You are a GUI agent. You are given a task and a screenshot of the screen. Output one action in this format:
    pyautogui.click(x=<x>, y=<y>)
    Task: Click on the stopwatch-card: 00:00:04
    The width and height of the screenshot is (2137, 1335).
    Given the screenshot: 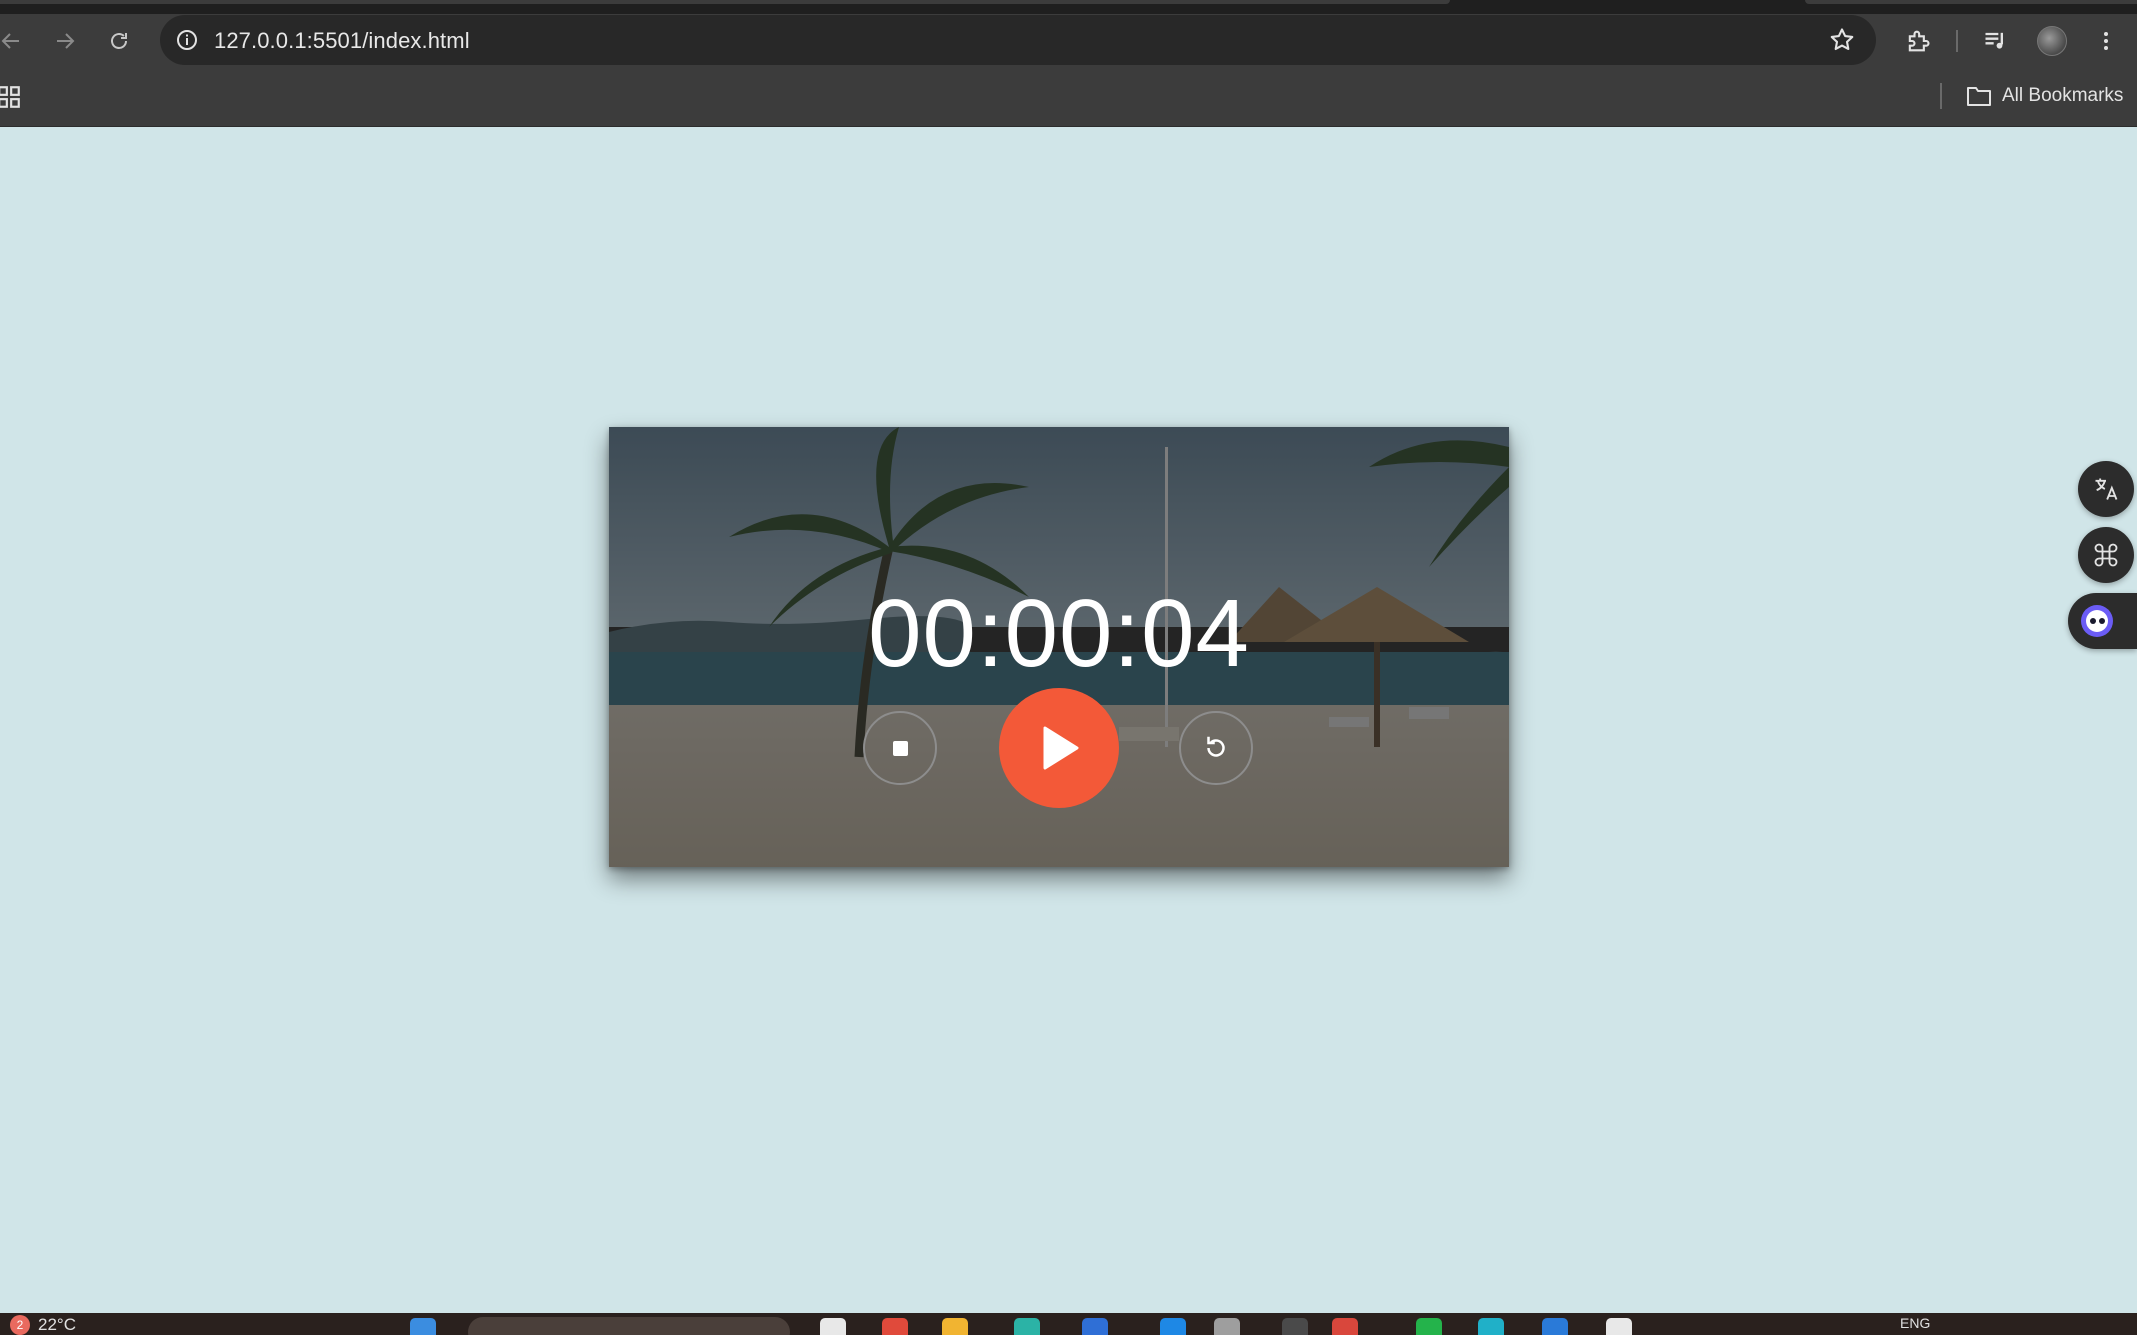 What is the action you would take?
    pyautogui.click(x=1059, y=647)
    